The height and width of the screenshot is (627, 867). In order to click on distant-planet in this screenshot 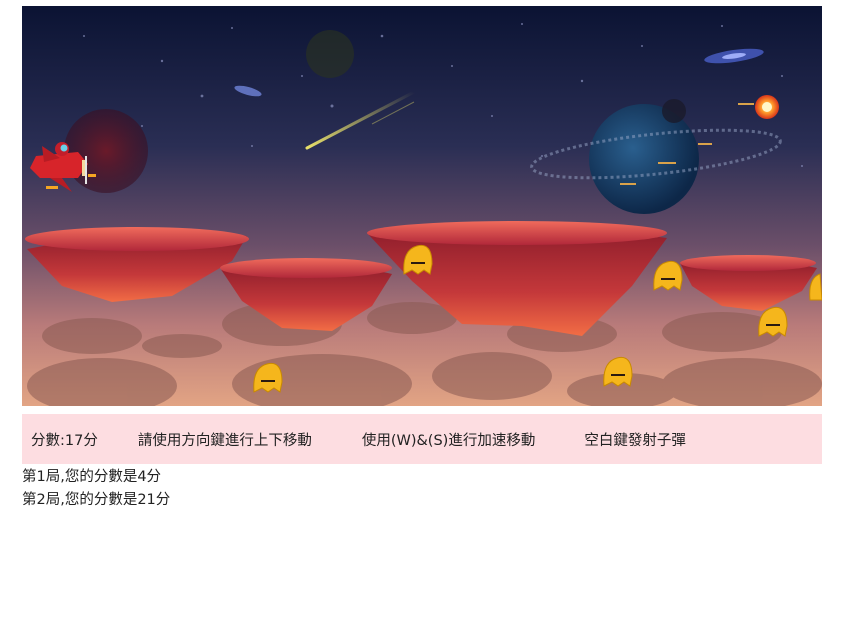, I will do `click(330, 54)`.